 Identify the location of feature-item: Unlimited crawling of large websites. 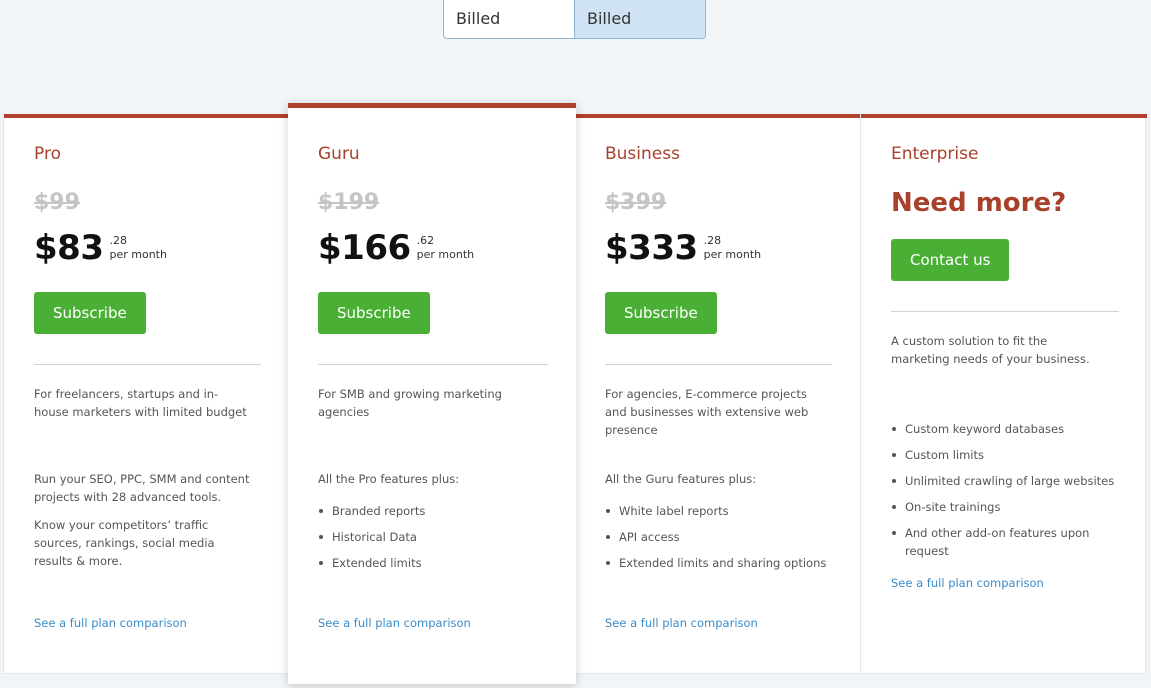
(1003, 481).